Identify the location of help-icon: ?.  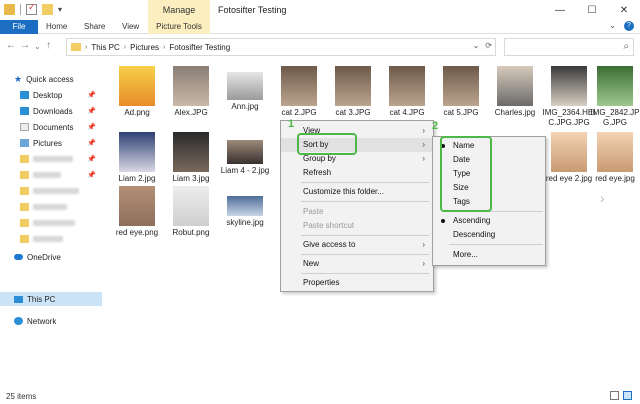
(629, 26).